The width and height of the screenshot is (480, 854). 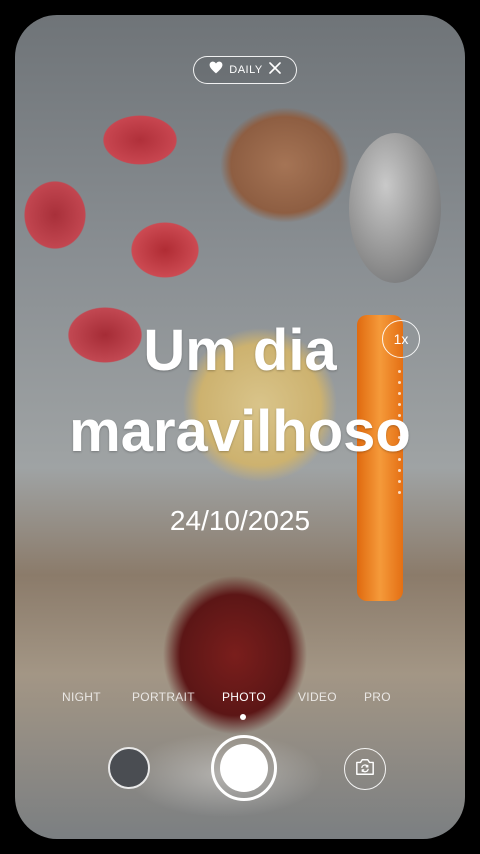 What do you see at coordinates (244, 697) in the screenshot?
I see `mode-photo: PHOTO` at bounding box center [244, 697].